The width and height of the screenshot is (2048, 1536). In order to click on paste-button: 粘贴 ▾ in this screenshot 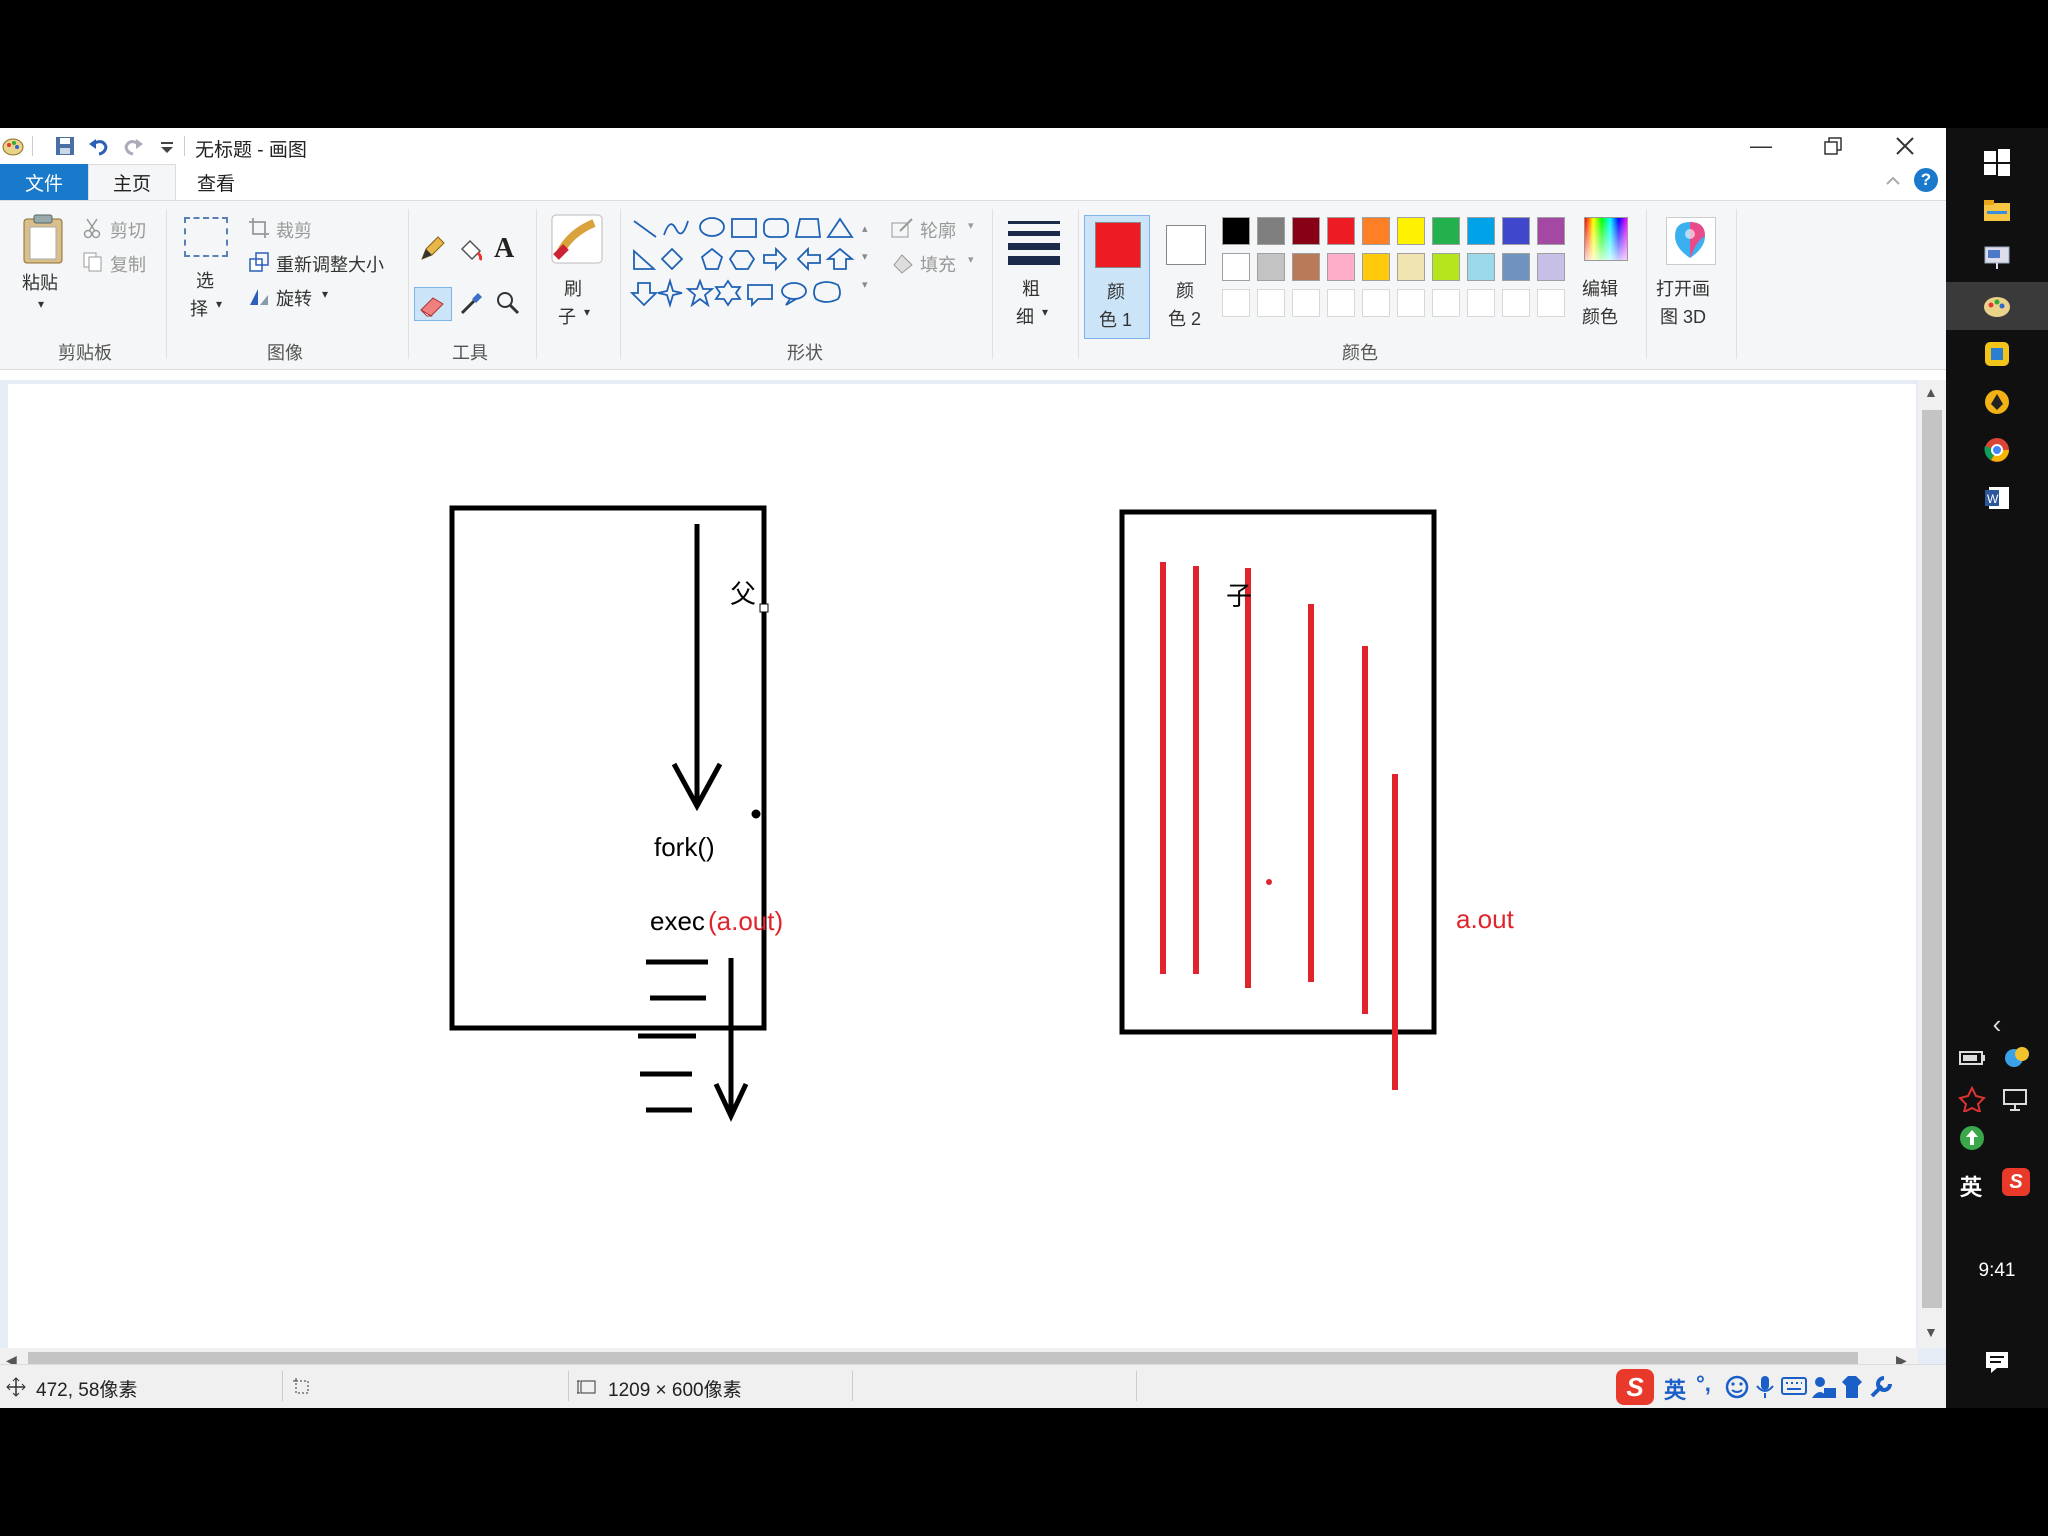, I will do `click(43, 262)`.